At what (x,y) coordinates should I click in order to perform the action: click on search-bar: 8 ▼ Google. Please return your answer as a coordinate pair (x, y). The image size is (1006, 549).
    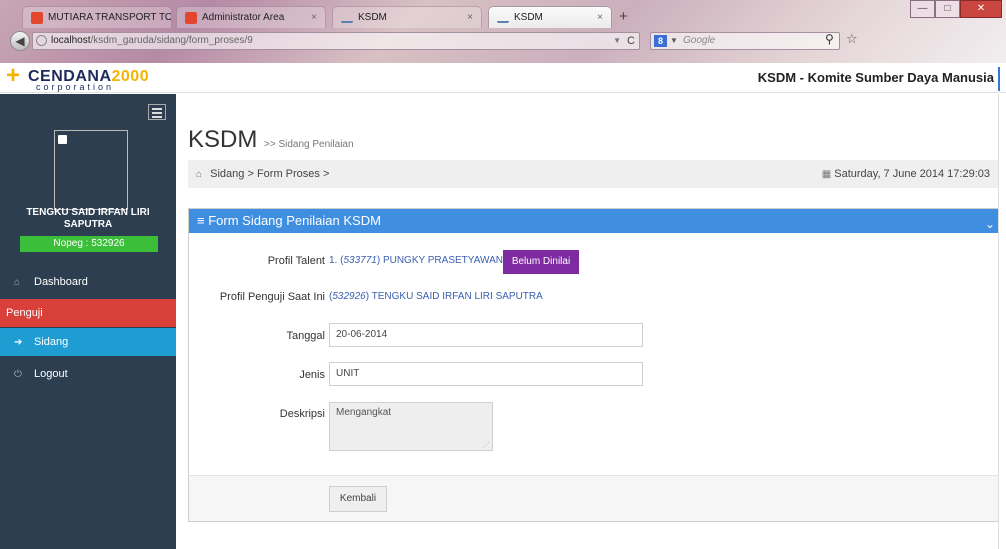
    Looking at the image, I should click on (745, 41).